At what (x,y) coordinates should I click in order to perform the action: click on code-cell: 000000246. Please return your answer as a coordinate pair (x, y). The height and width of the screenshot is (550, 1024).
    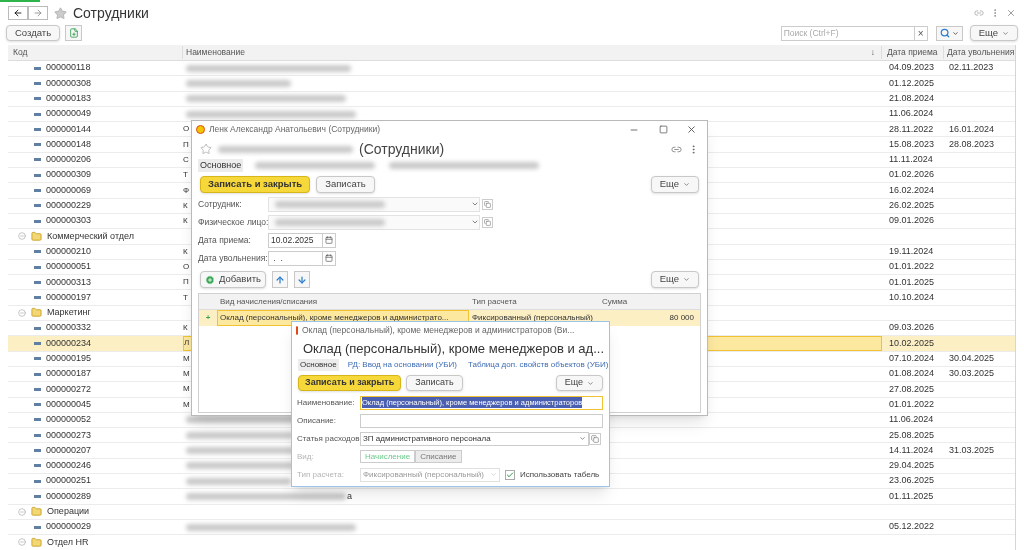
    Looking at the image, I should click on (69, 466).